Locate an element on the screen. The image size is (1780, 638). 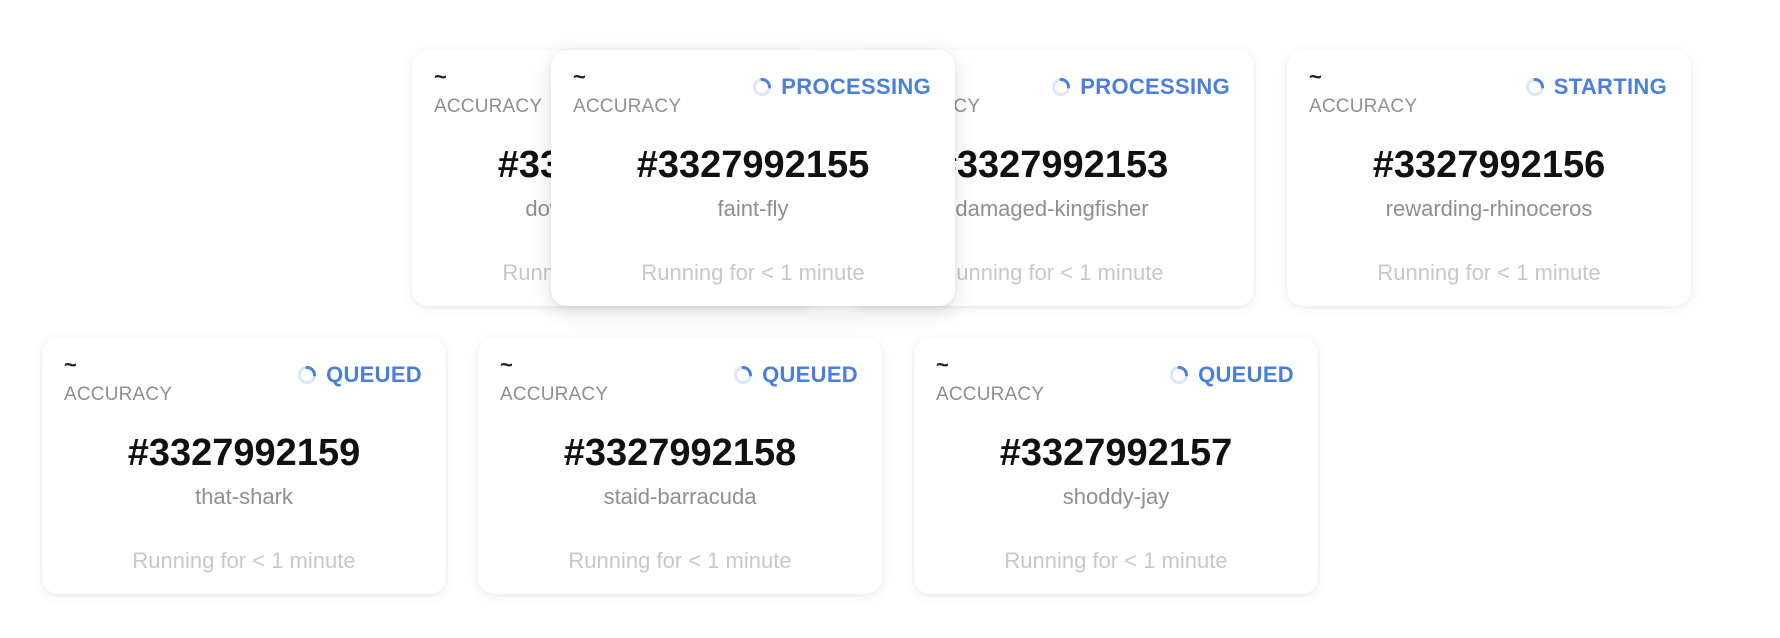
run-id: #3327992157 is located at coordinates (1116, 453).